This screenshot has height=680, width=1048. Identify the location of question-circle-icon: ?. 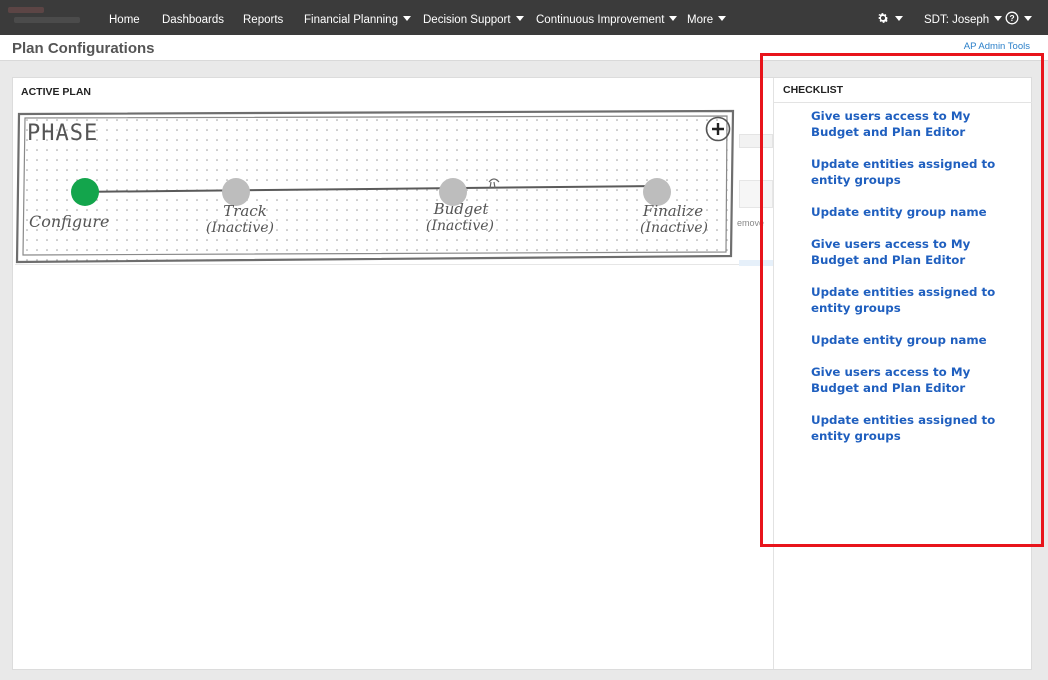
(1012, 18).